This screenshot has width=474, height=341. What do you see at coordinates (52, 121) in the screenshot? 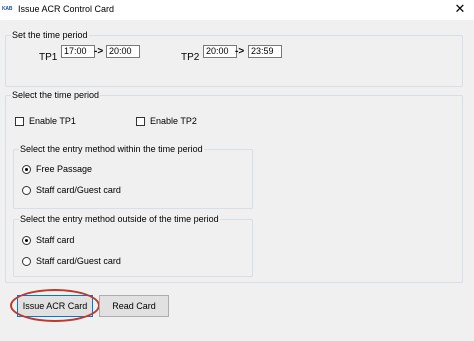
I see `enable-tp1-label: Enable TP1` at bounding box center [52, 121].